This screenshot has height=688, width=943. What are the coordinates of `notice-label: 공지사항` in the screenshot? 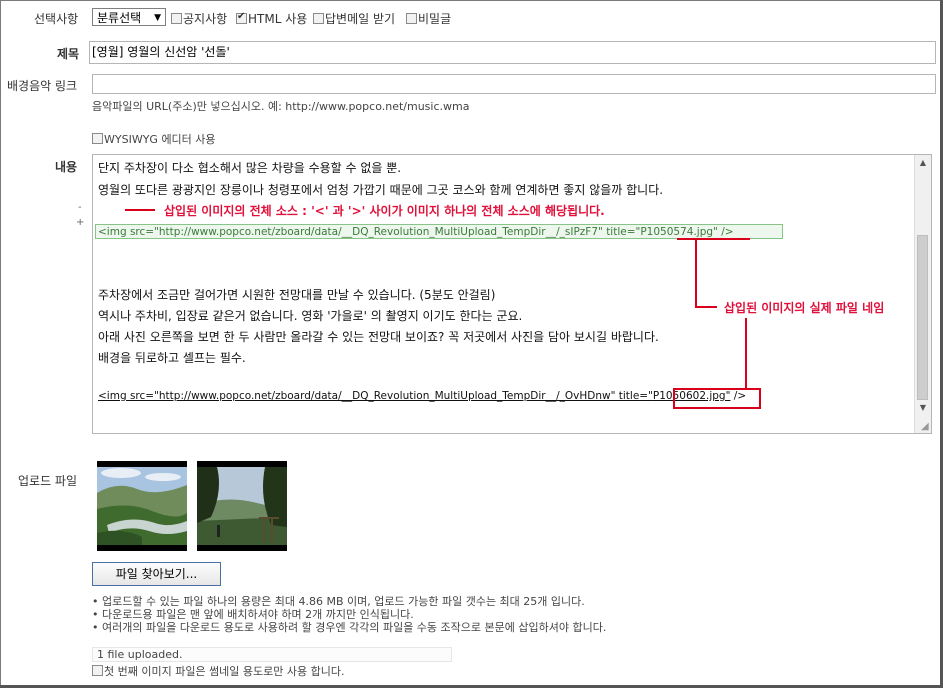 It's located at (205, 19).